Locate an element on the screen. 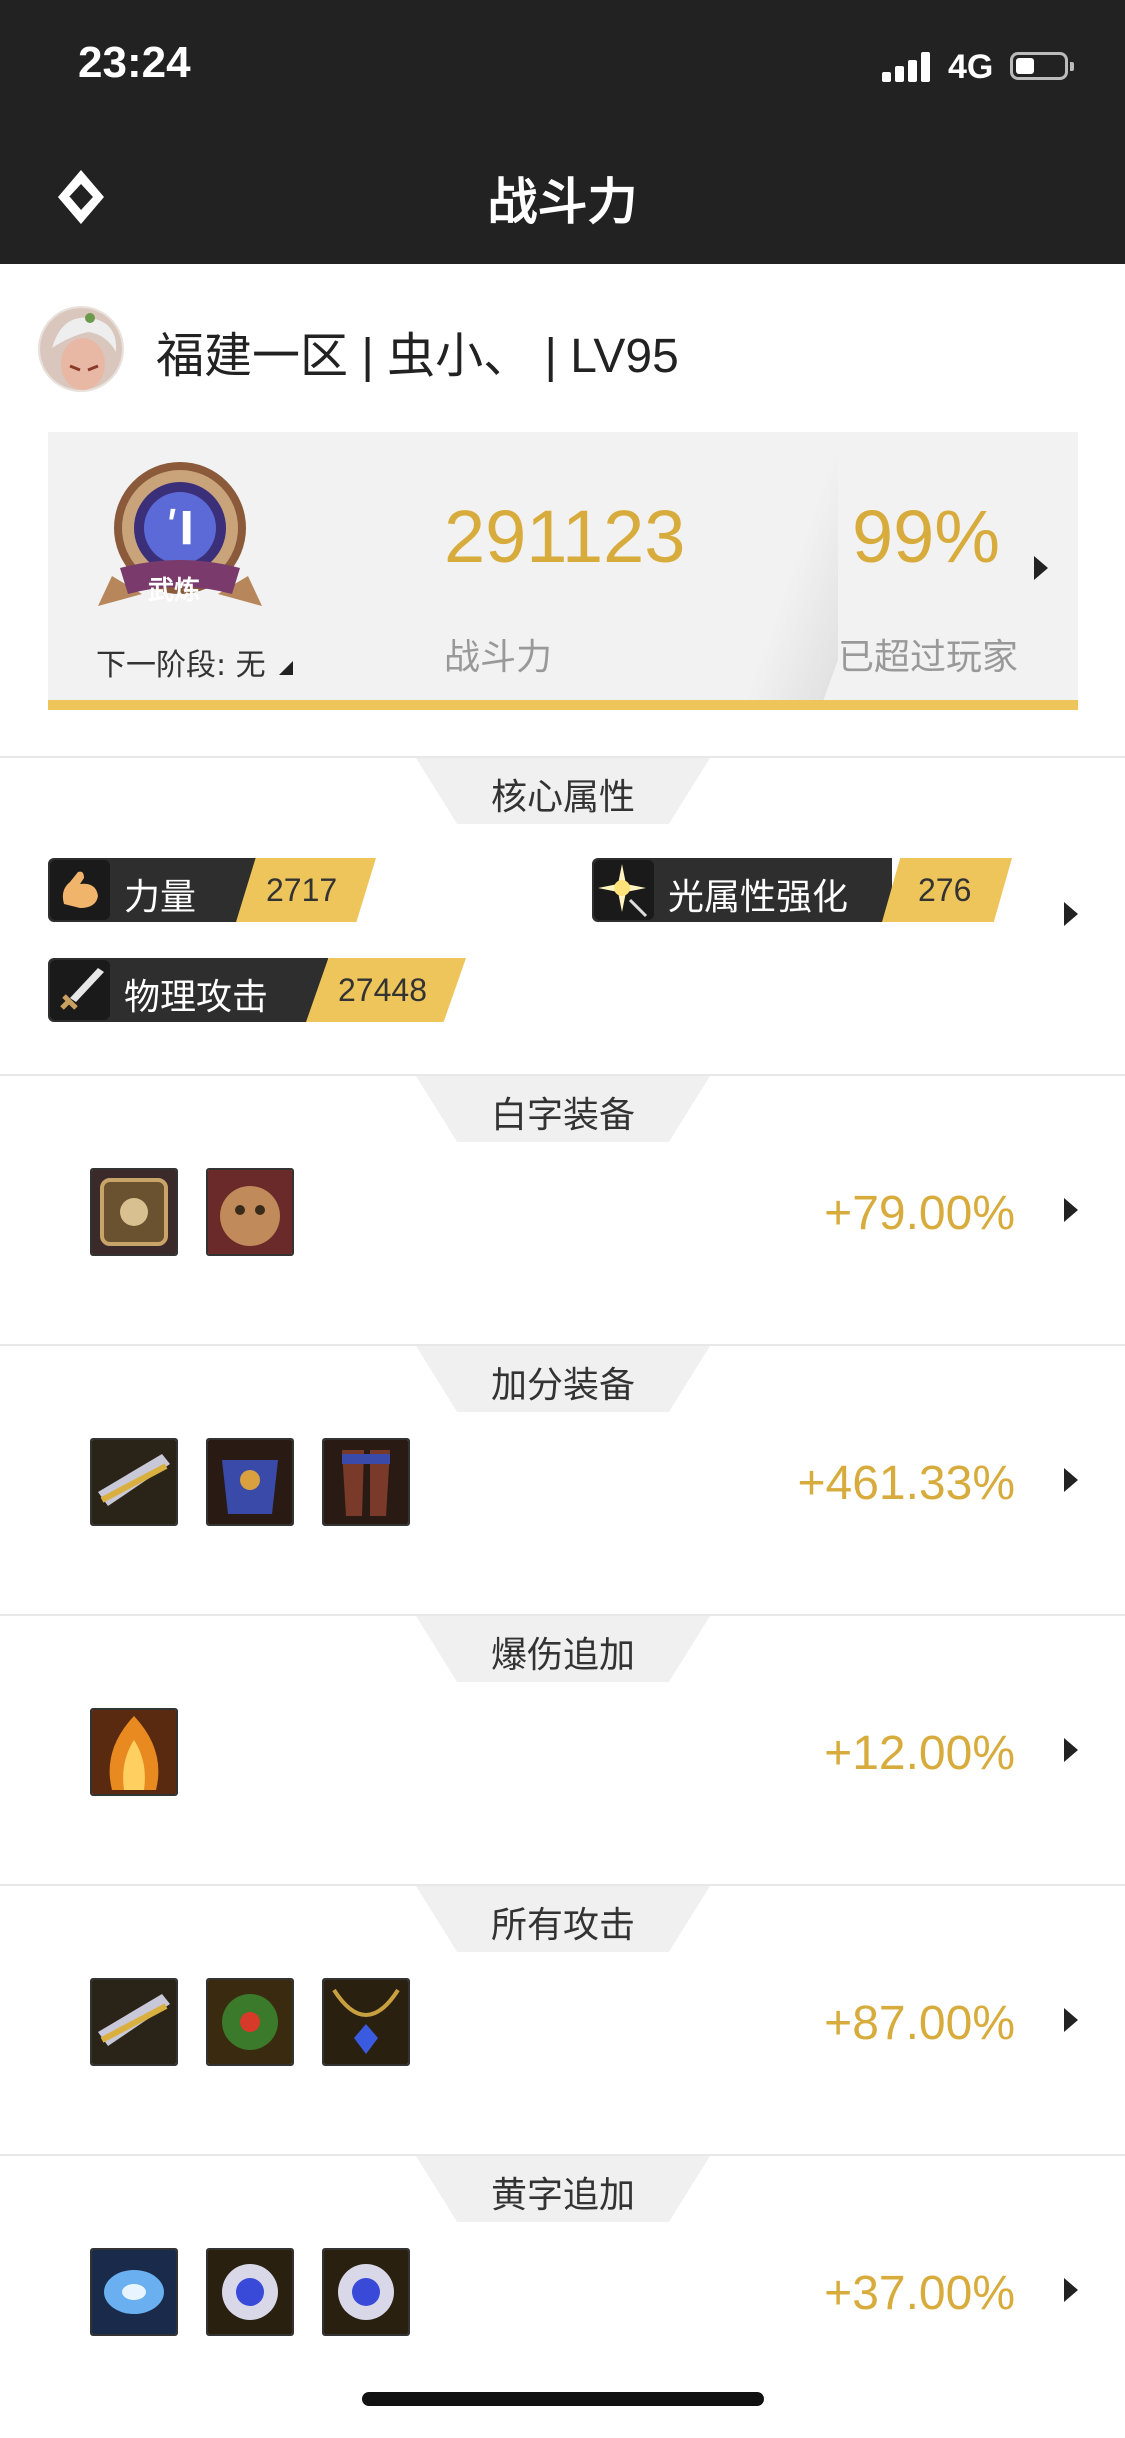 The image size is (1125, 2438). section-value: +461.33% is located at coordinates (906, 1483).